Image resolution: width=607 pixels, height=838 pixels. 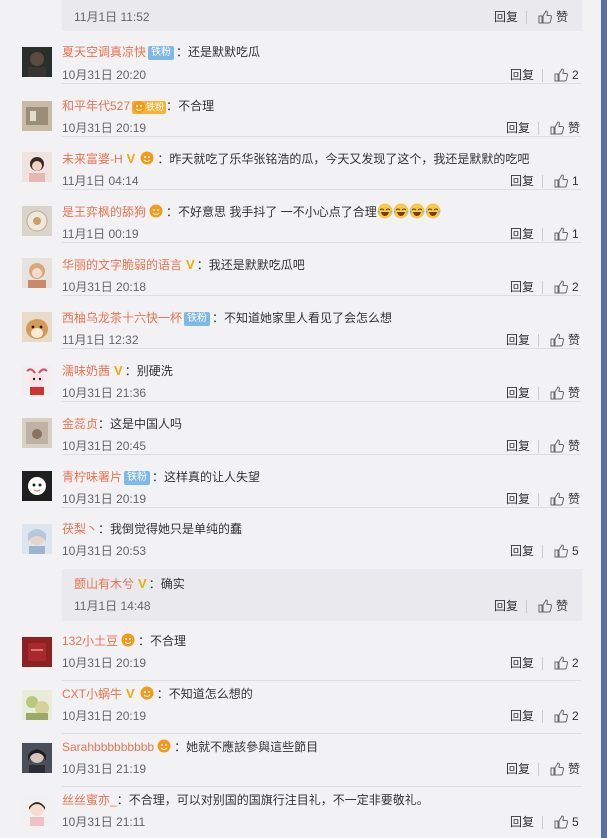 I want to click on nickname: 是王弈枫的舔狗, so click(x=104, y=212).